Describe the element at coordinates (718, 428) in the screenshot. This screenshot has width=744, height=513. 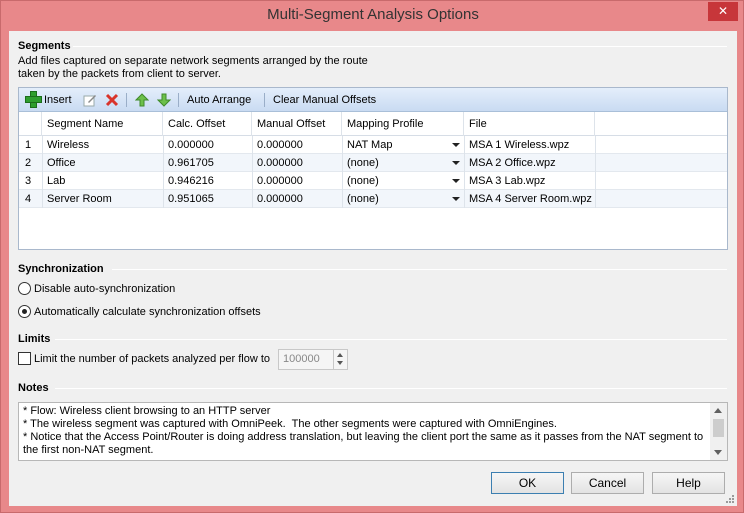
I see `scroll-thumb` at that location.